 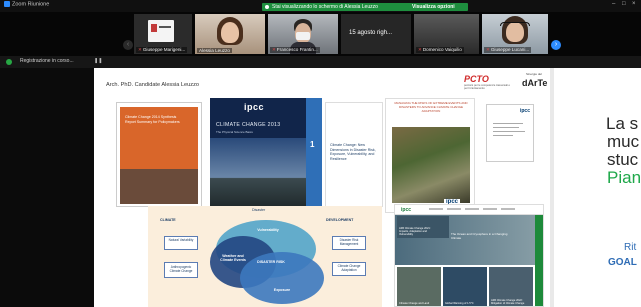 I want to click on minimize-icon: –, so click(x=613, y=4).